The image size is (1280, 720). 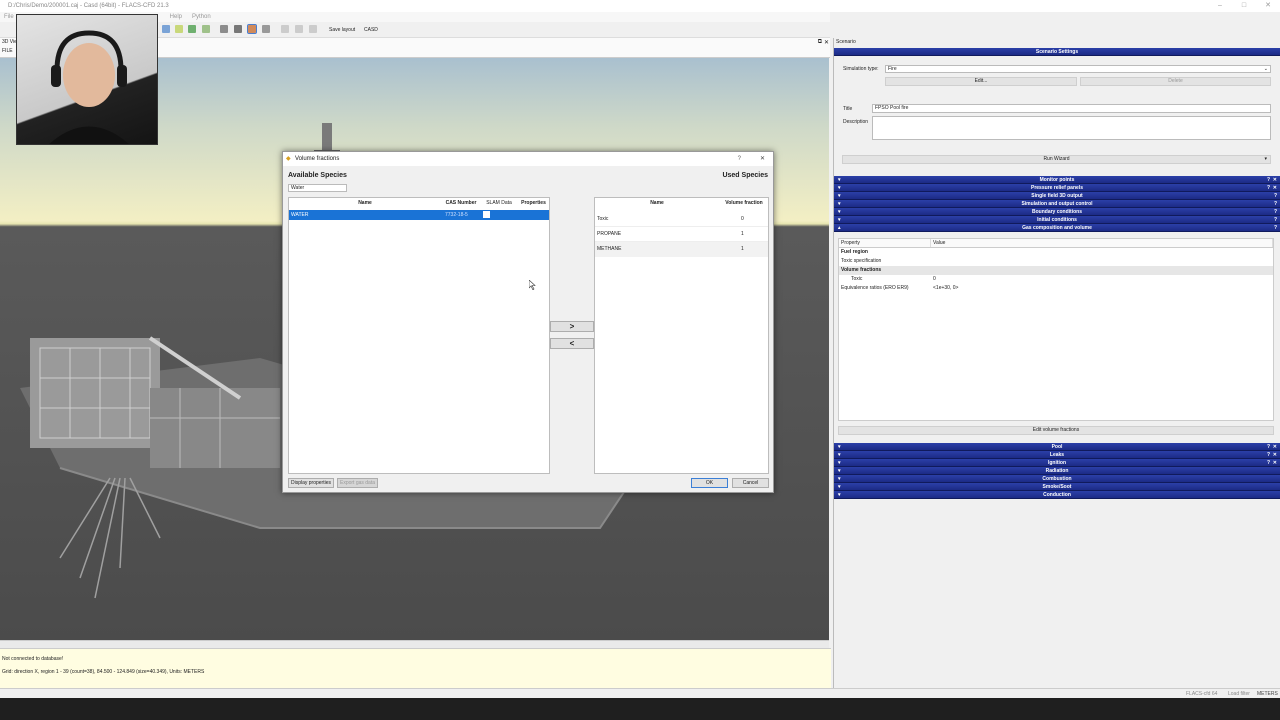 What do you see at coordinates (371, 30) in the screenshot?
I see `casd-button: CASD` at bounding box center [371, 30].